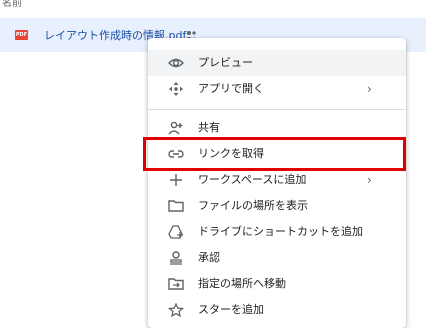  I want to click on chevron-right-icon: ›, so click(369, 89).